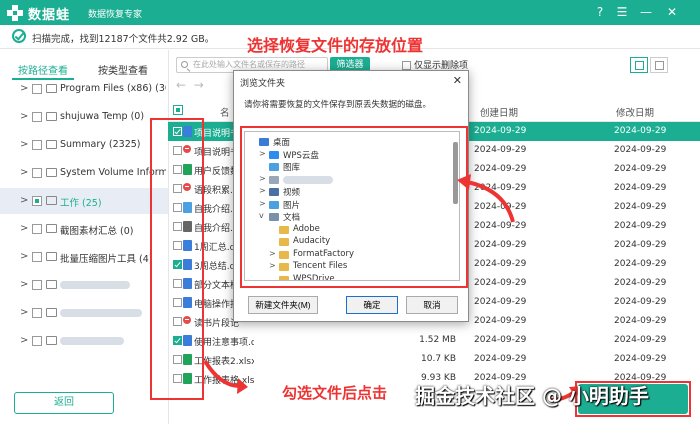  What do you see at coordinates (84, 173) in the screenshot?
I see `tree-item: > System Volume Informati` at bounding box center [84, 173].